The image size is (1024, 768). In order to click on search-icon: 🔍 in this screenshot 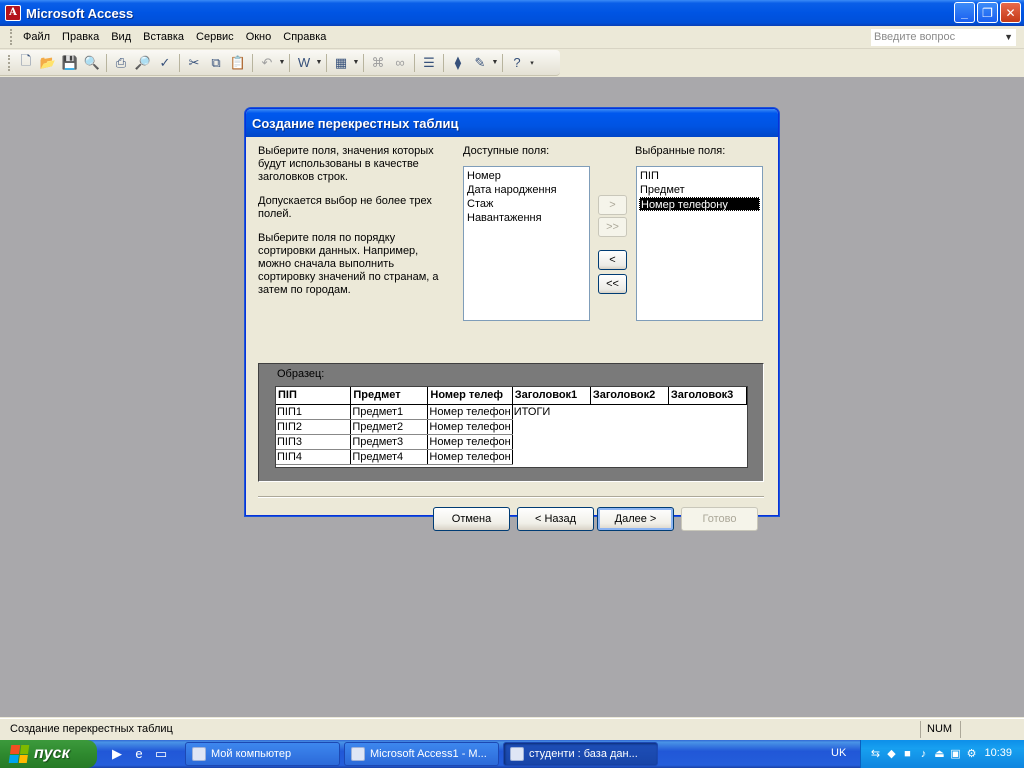, I will do `click(92, 63)`.